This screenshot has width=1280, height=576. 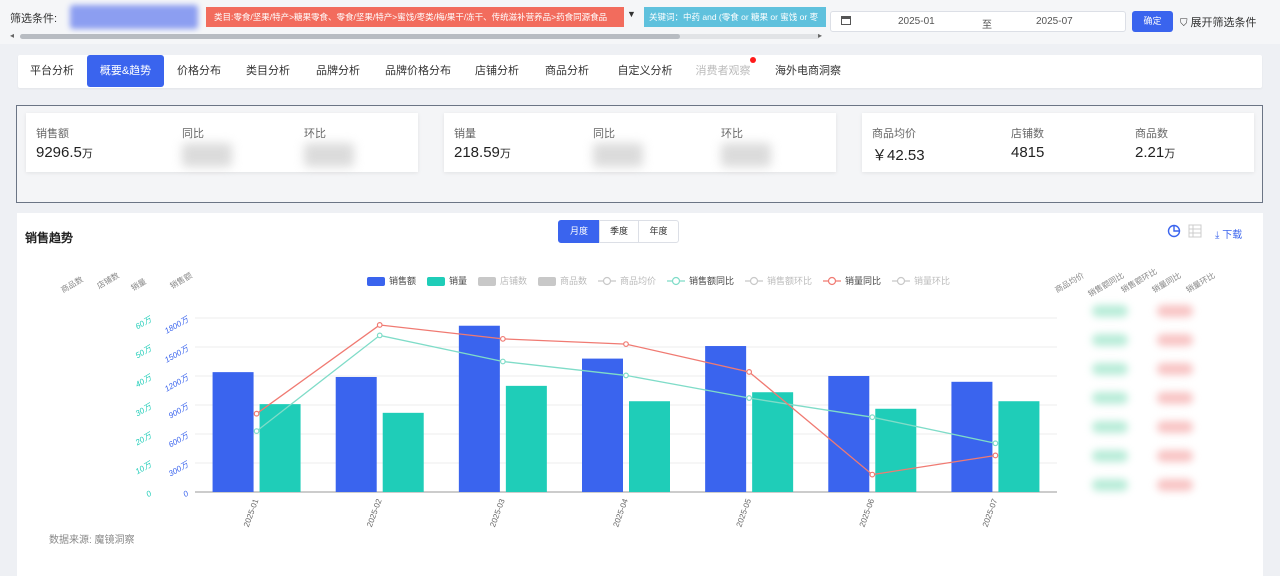 What do you see at coordinates (1069, 282) in the screenshot?
I see `right-axis-title: 商品均价` at bounding box center [1069, 282].